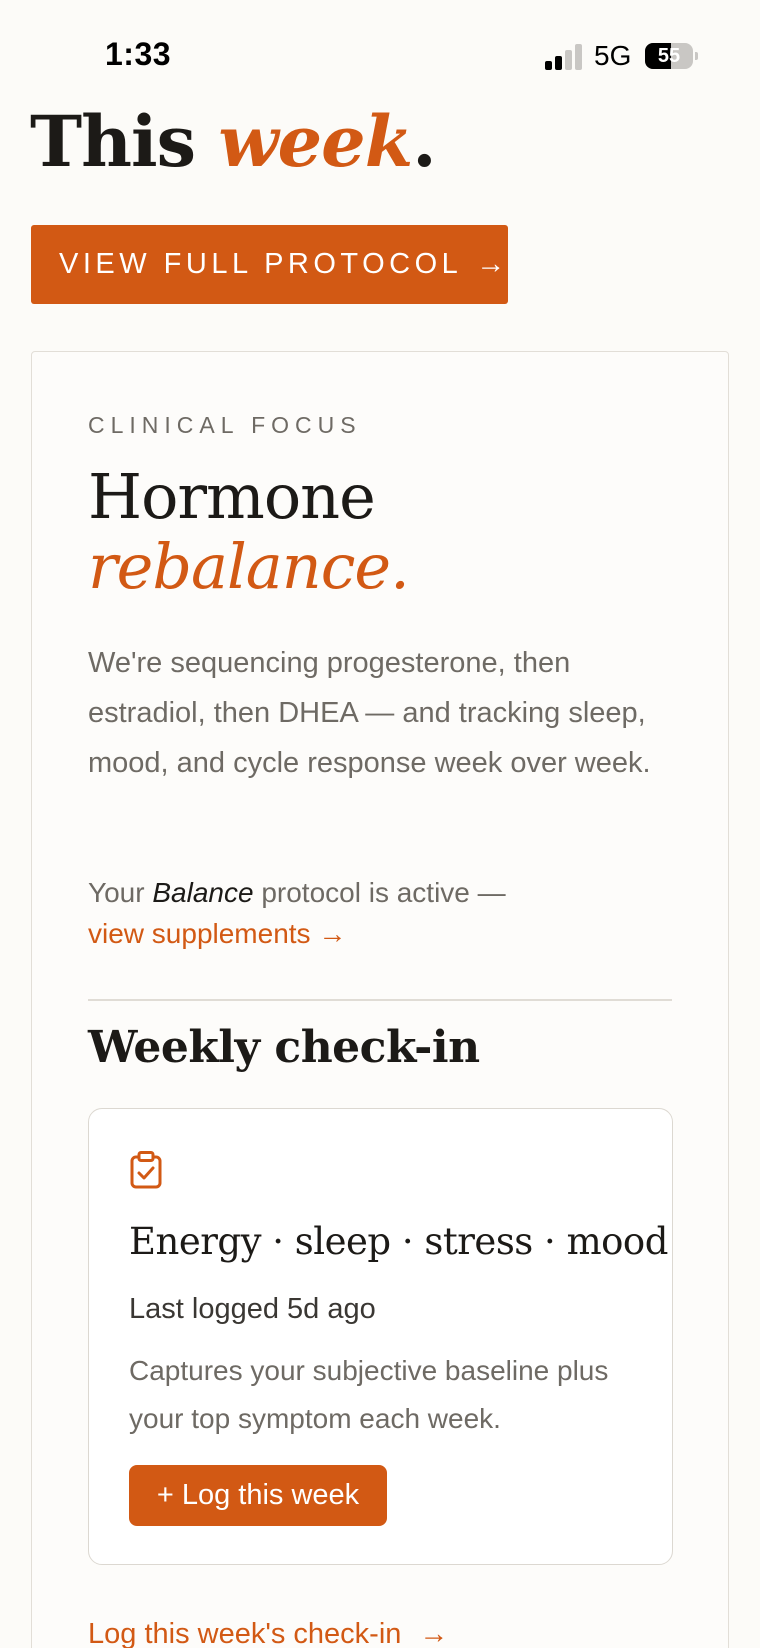 Image resolution: width=760 pixels, height=1648 pixels. What do you see at coordinates (258, 1495) in the screenshot?
I see `log-this-week-button: + Log this week` at bounding box center [258, 1495].